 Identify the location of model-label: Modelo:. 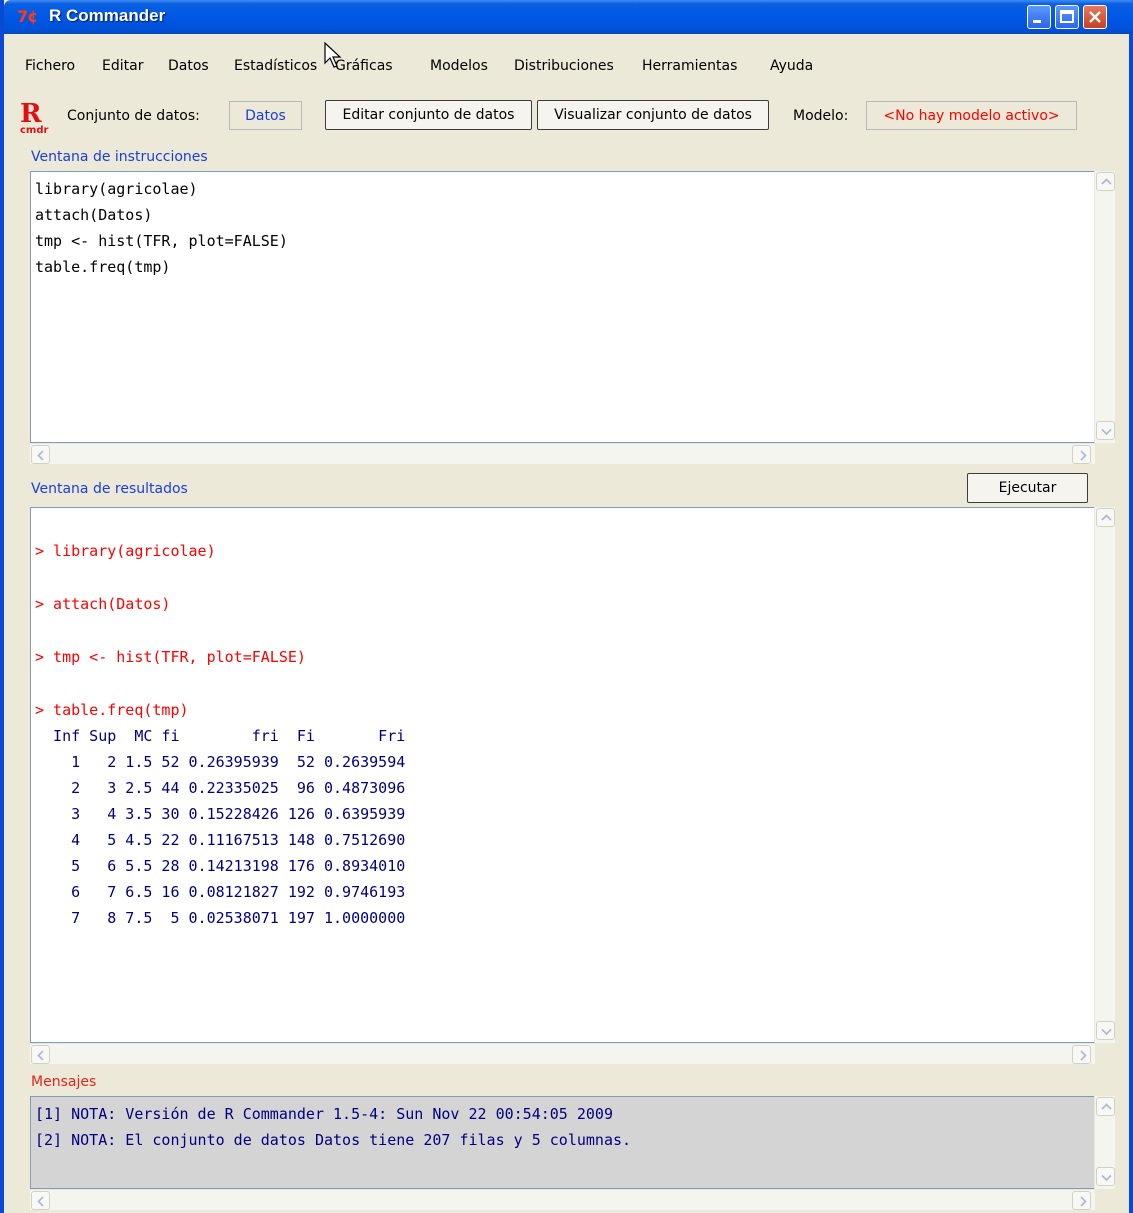
(821, 116).